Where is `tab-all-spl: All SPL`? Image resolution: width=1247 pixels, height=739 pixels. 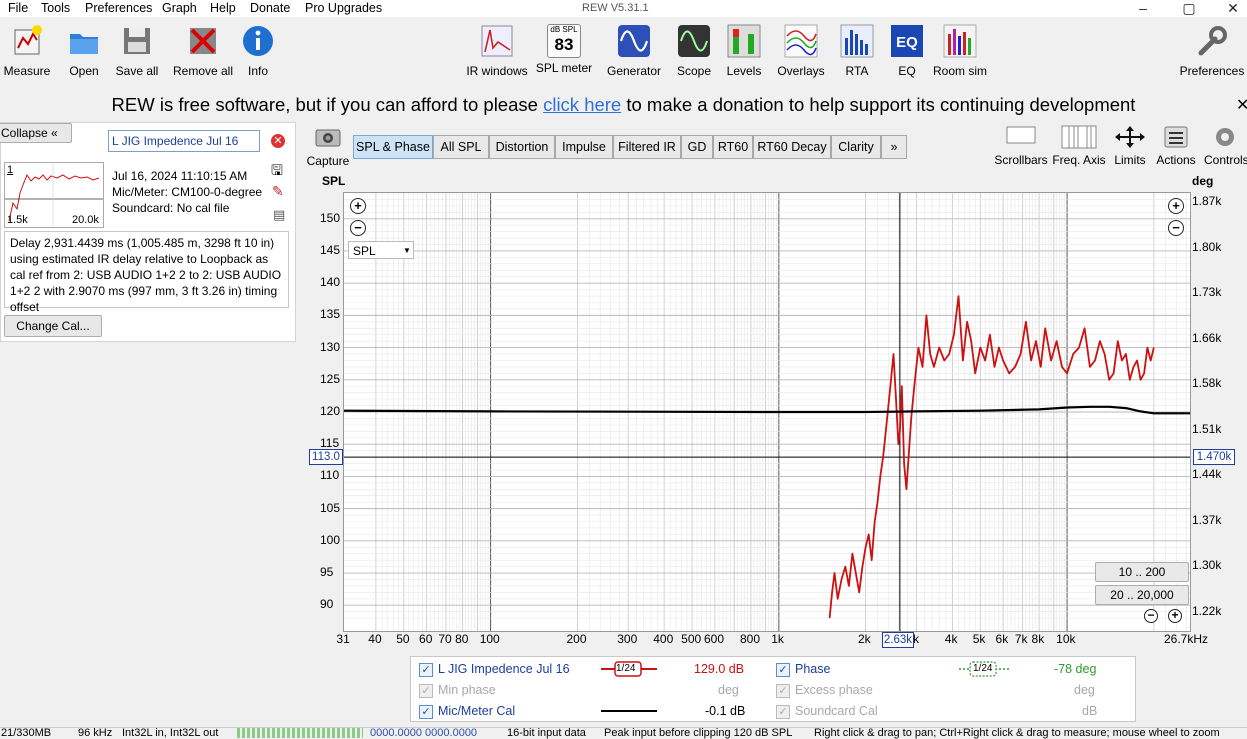 tab-all-spl: All SPL is located at coordinates (461, 147).